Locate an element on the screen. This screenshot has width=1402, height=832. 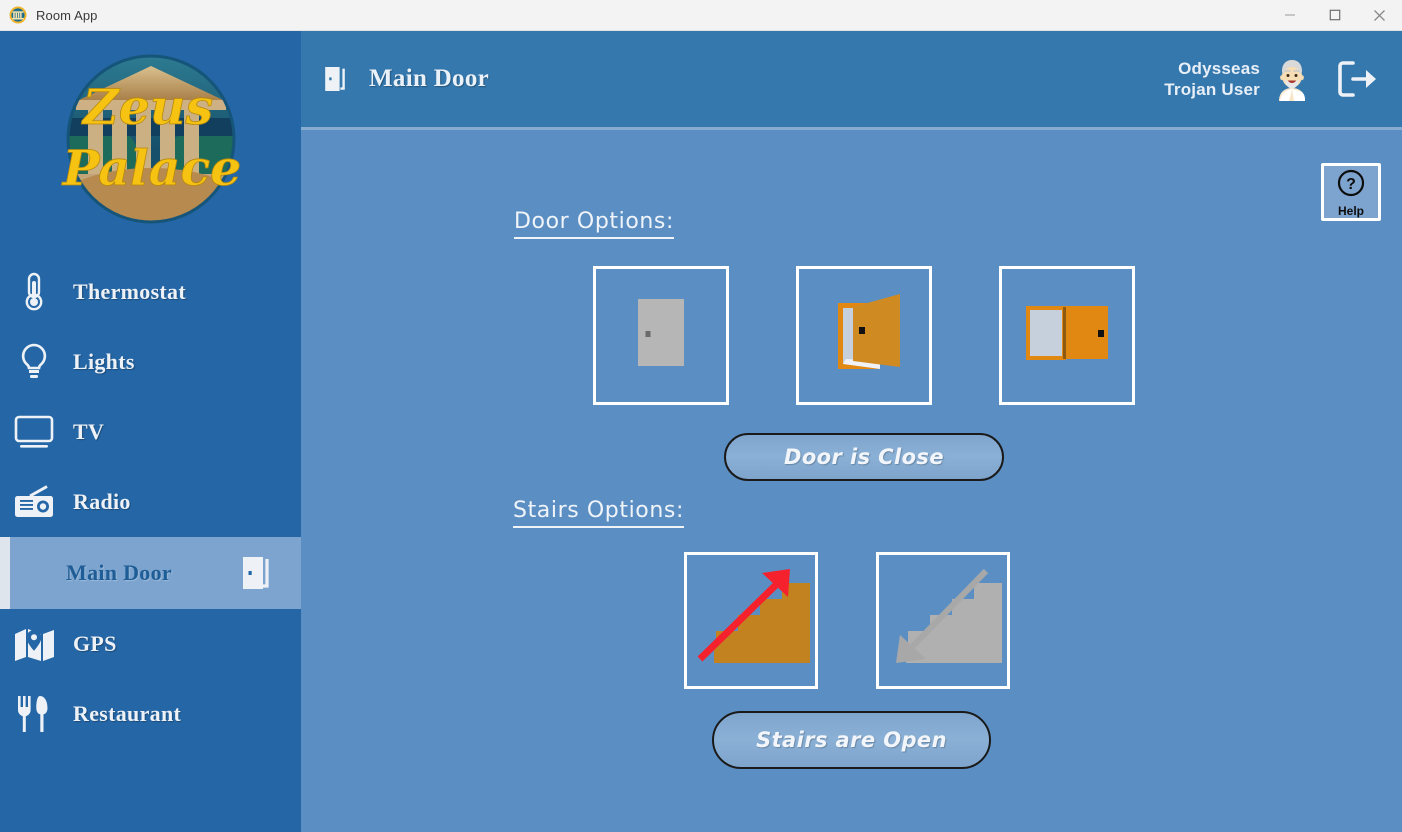
sidebar-item-radio: Radio is located at coordinates (150, 502).